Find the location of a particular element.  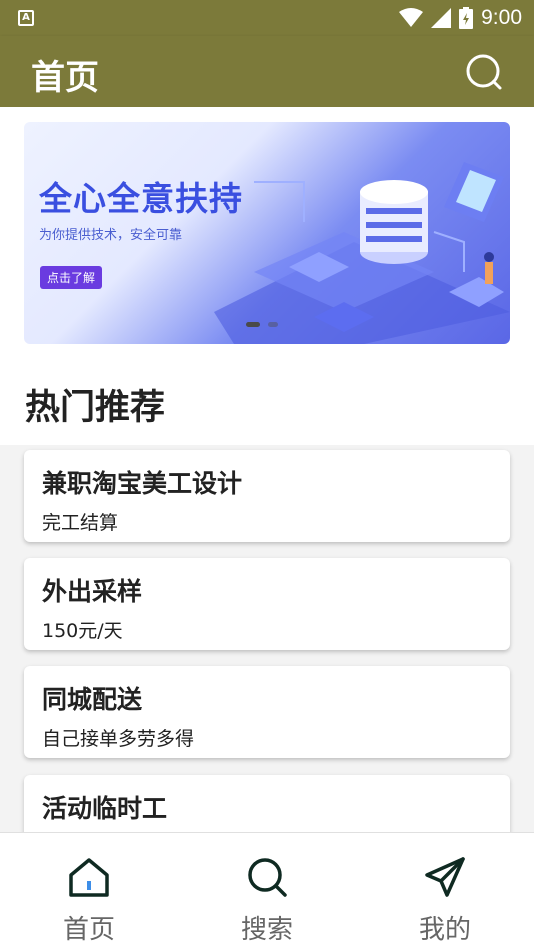

signal-icon is located at coordinates (441, 18).